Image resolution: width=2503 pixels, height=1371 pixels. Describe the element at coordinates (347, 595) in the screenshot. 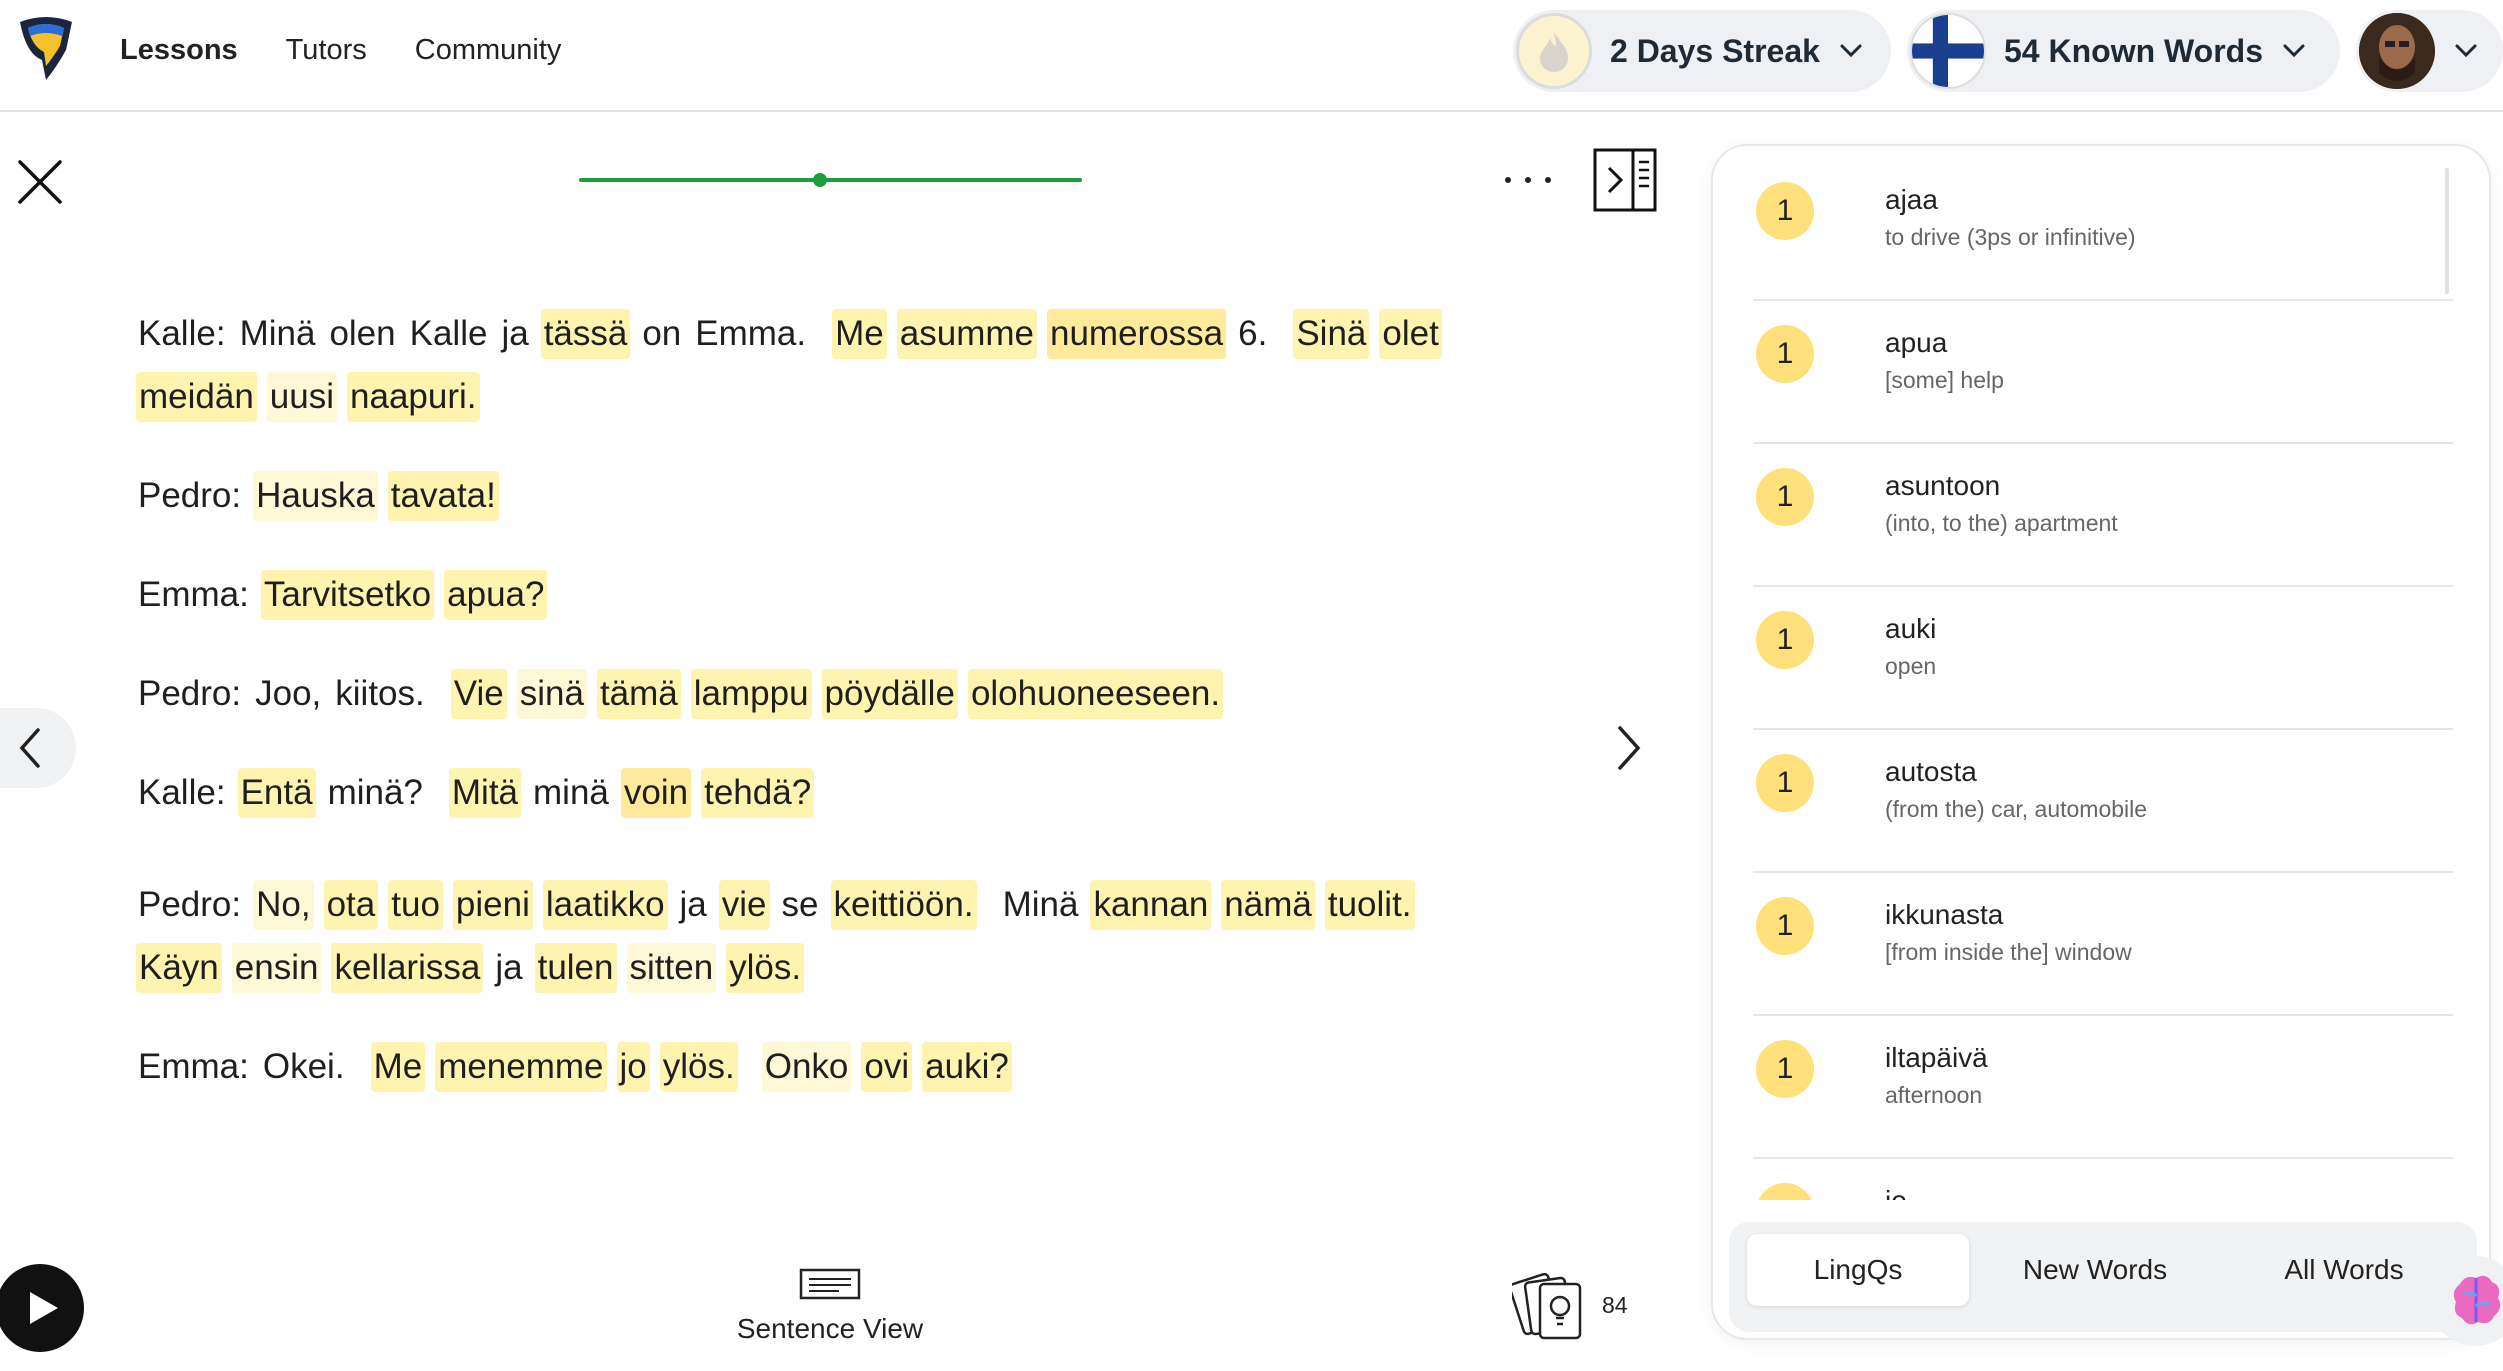

I see `word: Tarvitsetko` at that location.